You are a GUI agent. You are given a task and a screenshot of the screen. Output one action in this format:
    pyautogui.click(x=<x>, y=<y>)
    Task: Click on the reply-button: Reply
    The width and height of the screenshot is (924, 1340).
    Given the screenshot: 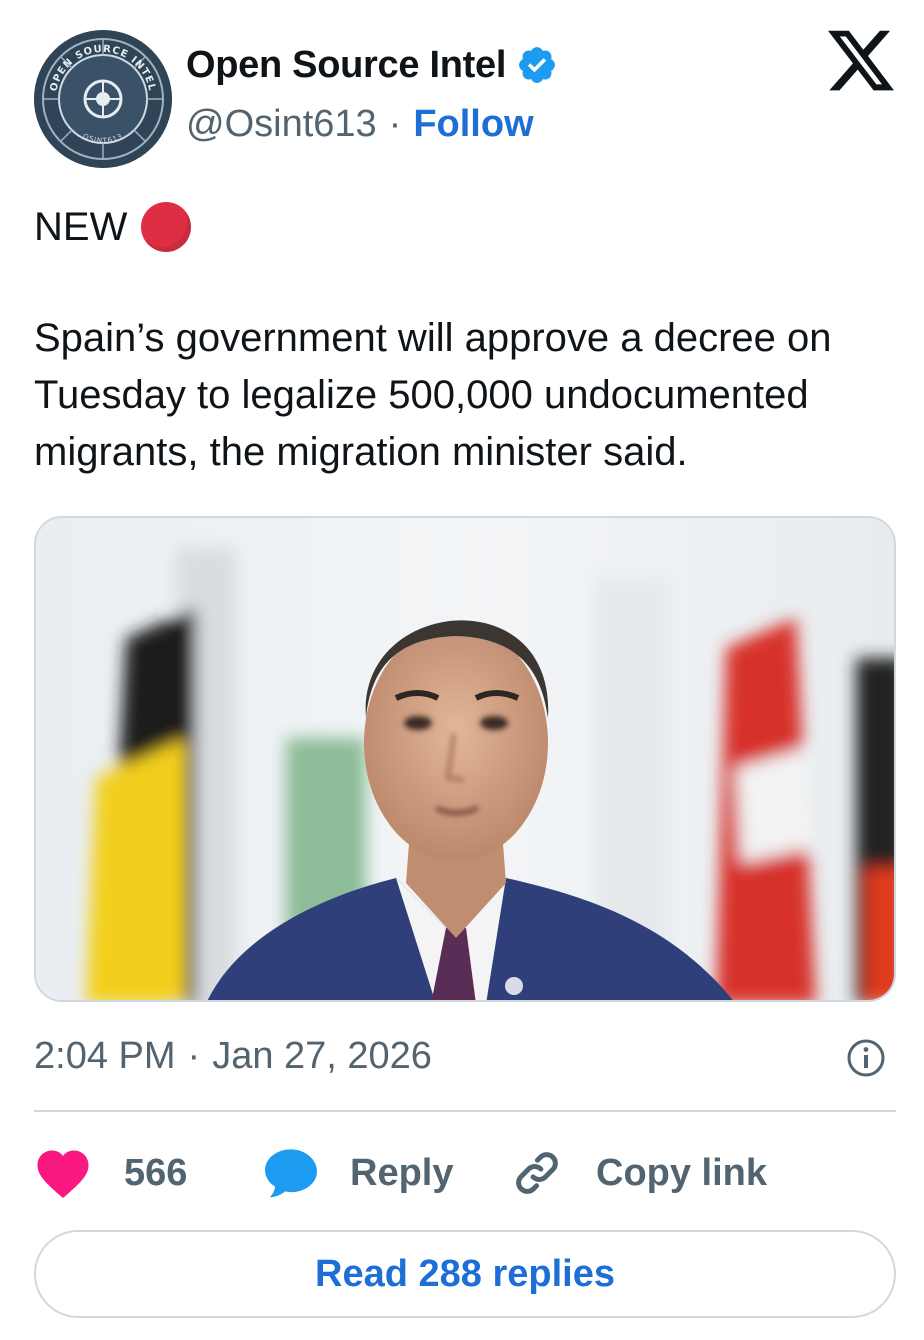 What is the action you would take?
    pyautogui.click(x=357, y=1173)
    